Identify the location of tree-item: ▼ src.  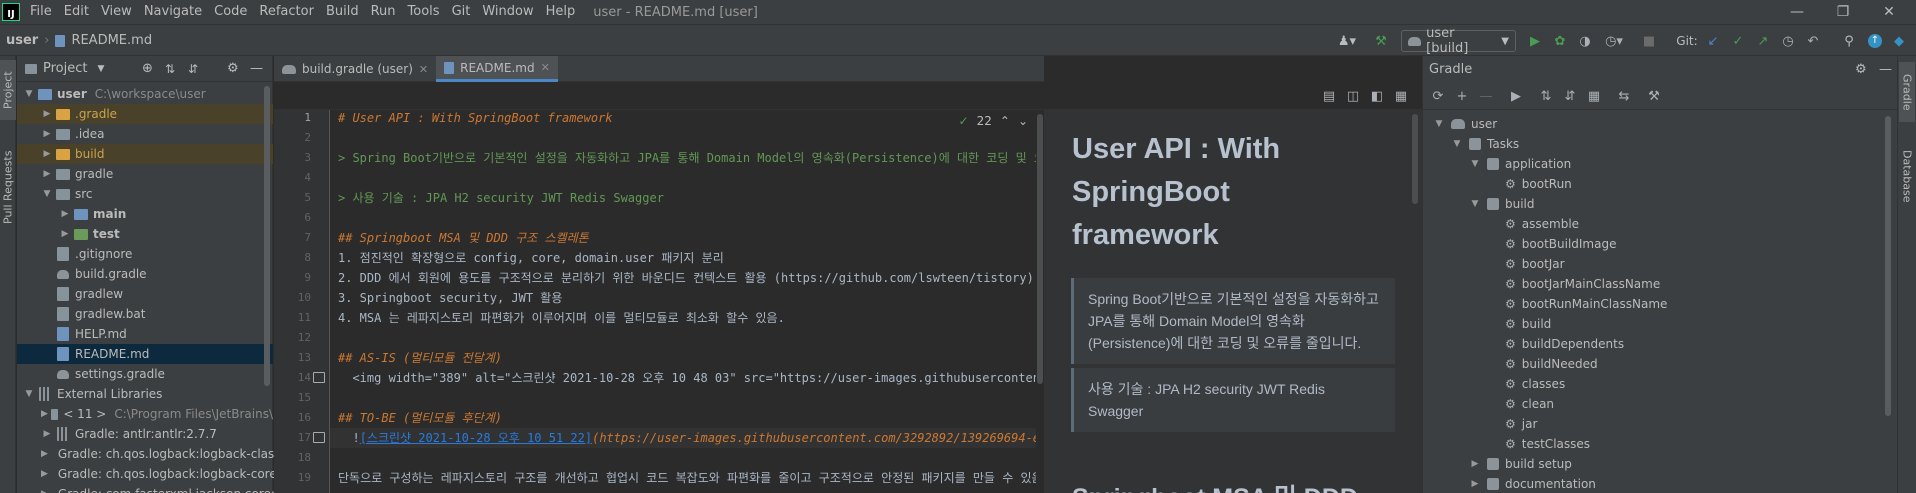
(145, 194).